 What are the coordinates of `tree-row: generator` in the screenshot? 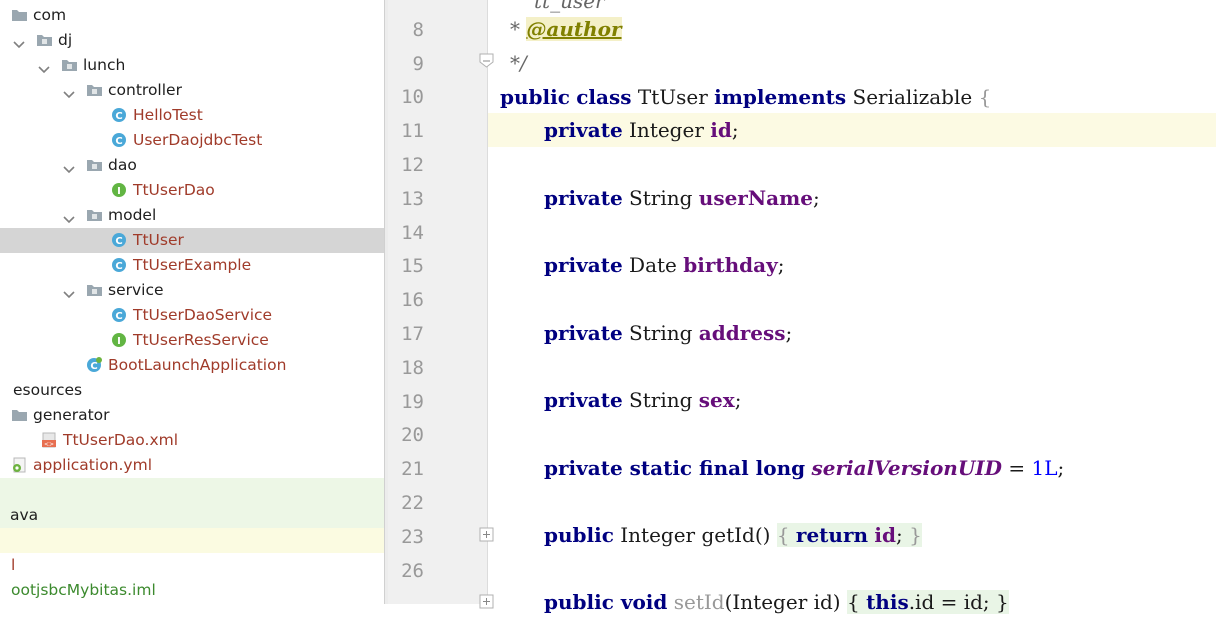 It's located at (192, 415).